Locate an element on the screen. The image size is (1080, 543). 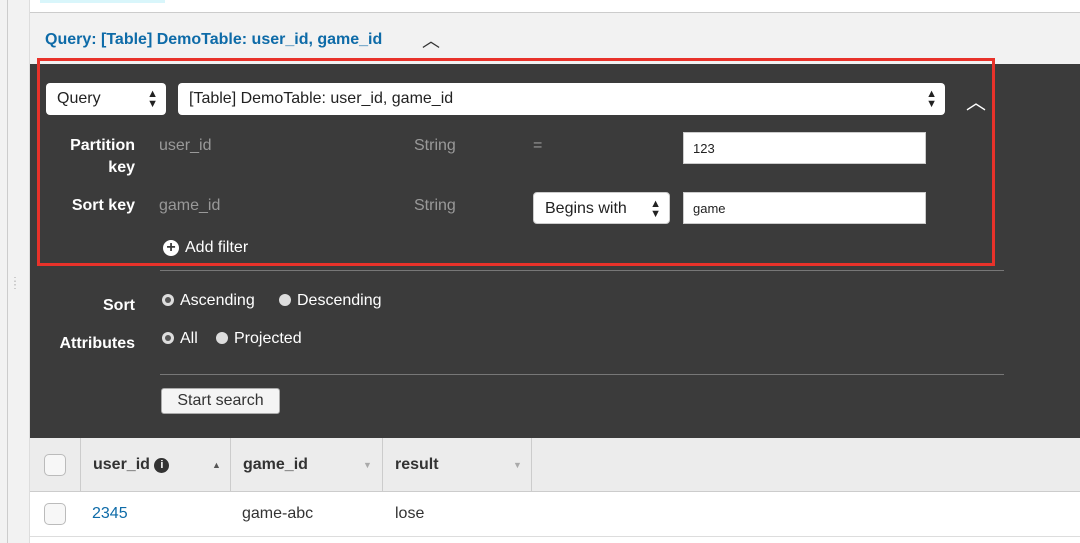
column-header-game-id: game_id ▼ is located at coordinates (307, 465).